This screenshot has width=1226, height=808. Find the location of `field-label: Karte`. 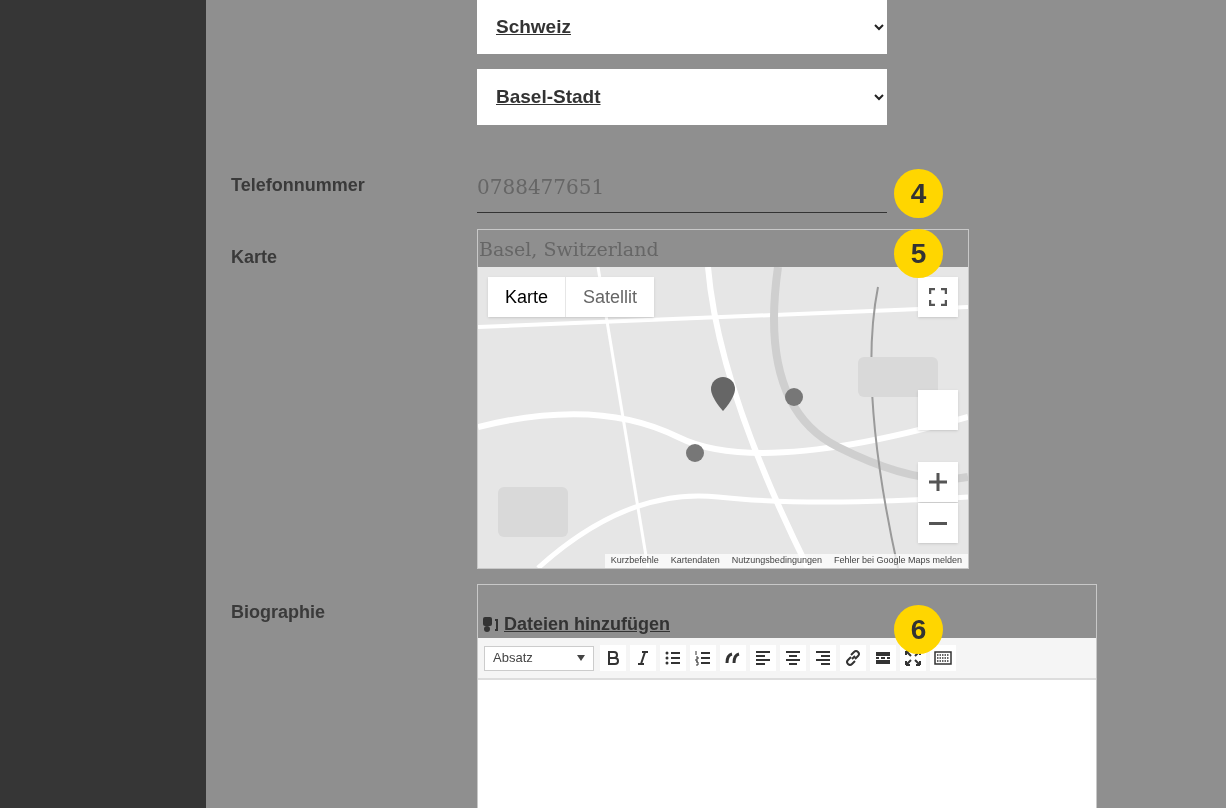

field-label: Karte is located at coordinates (255, 257).